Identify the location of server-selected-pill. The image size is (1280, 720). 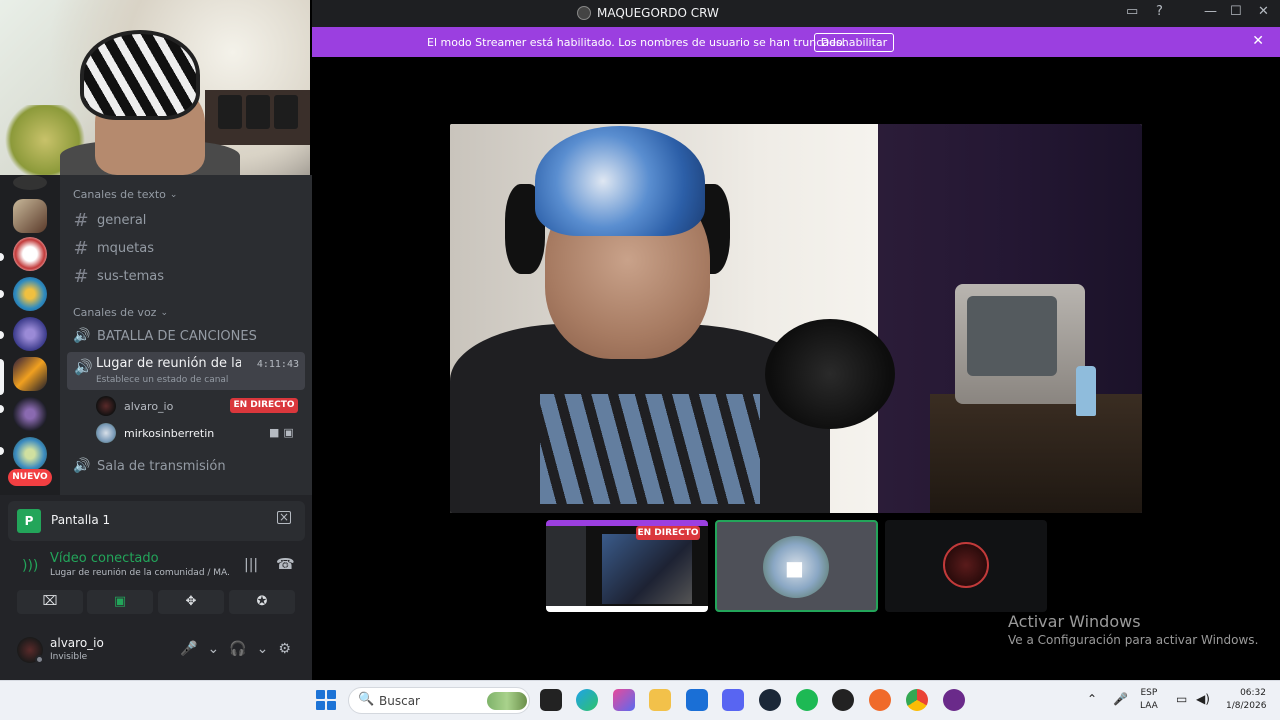
(2, 377).